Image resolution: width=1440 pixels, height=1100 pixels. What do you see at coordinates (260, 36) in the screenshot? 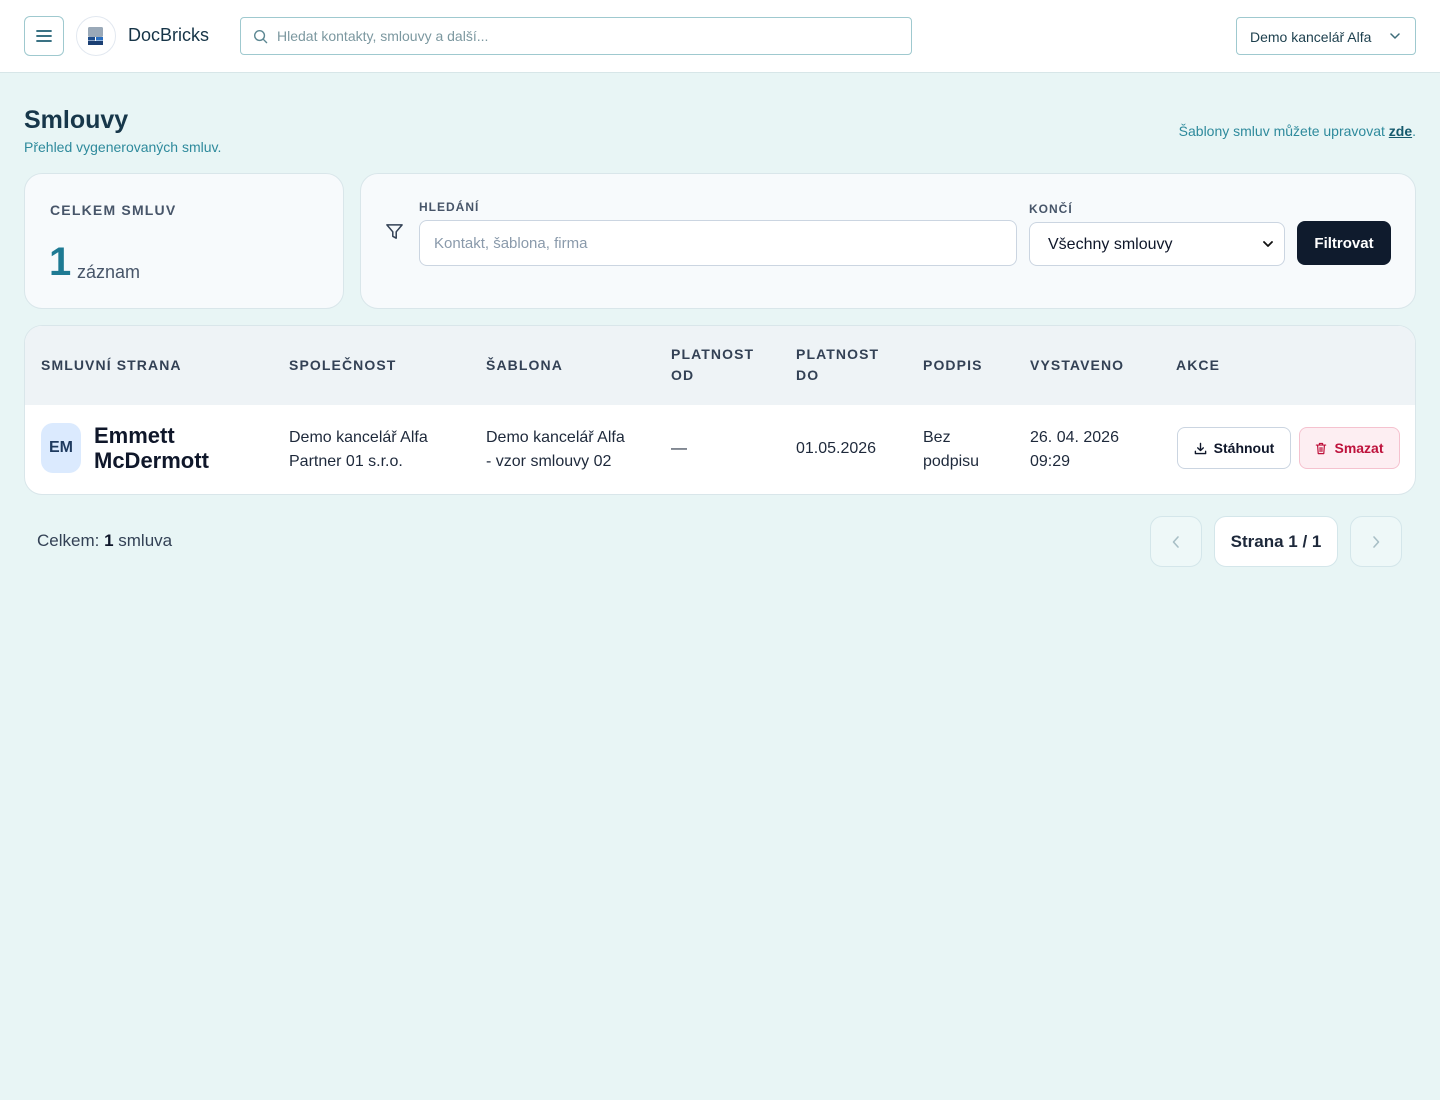
I see `search-icon` at bounding box center [260, 36].